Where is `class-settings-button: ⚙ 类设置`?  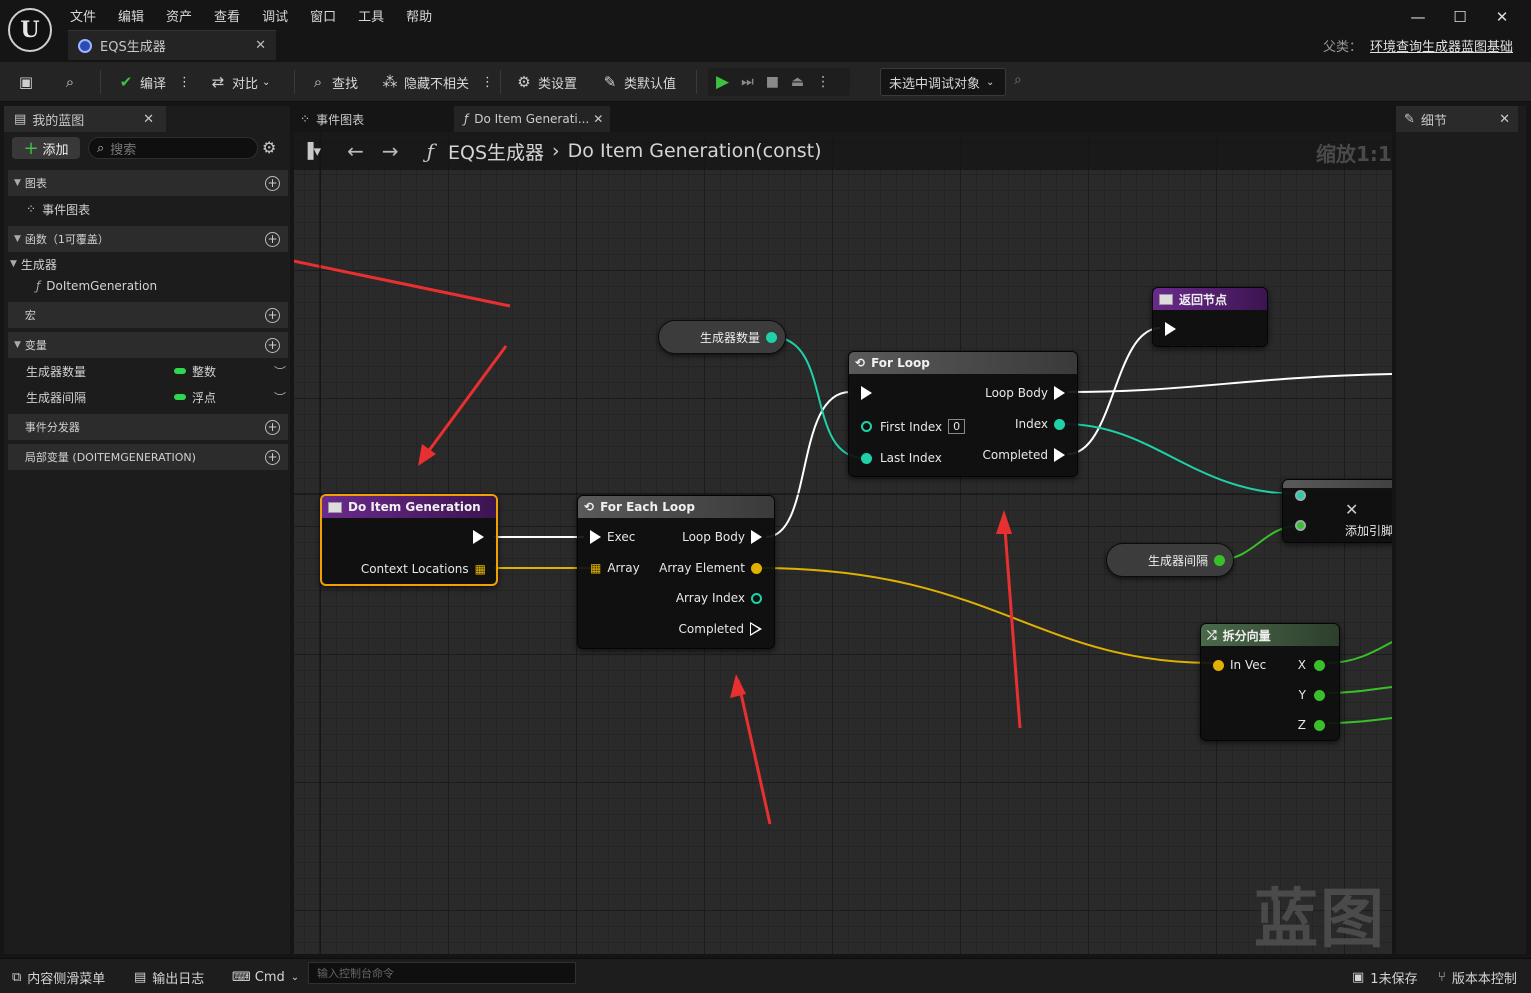 class-settings-button: ⚙ 类设置 is located at coordinates (545, 82).